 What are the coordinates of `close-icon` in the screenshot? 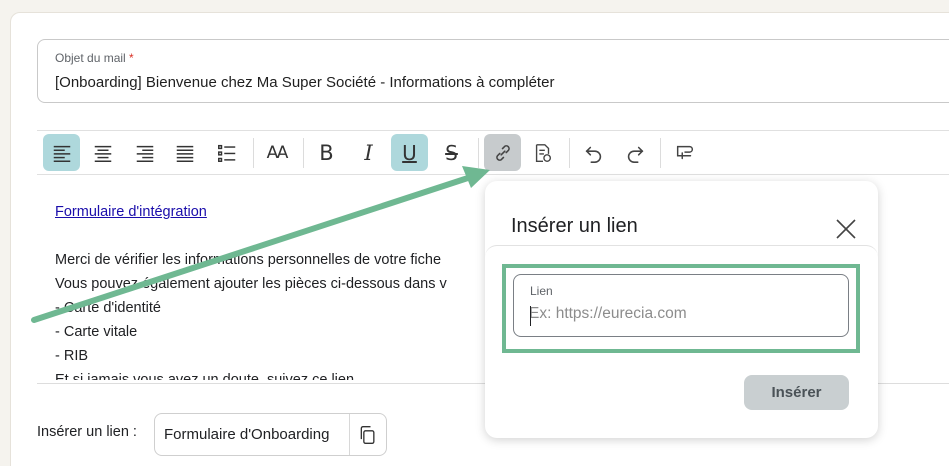 It's located at (846, 229).